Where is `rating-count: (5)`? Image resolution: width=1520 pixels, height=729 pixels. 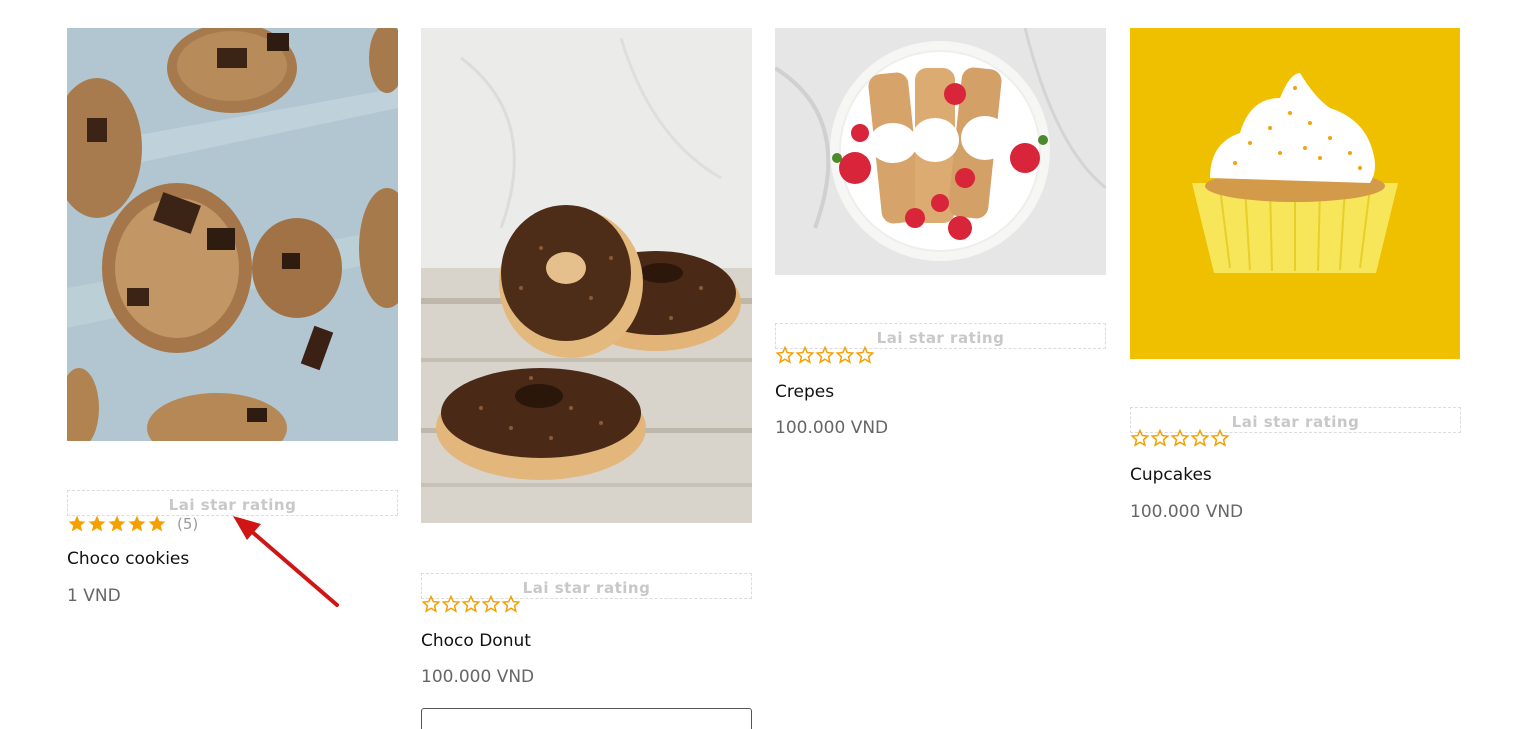
rating-count: (5) is located at coordinates (188, 524).